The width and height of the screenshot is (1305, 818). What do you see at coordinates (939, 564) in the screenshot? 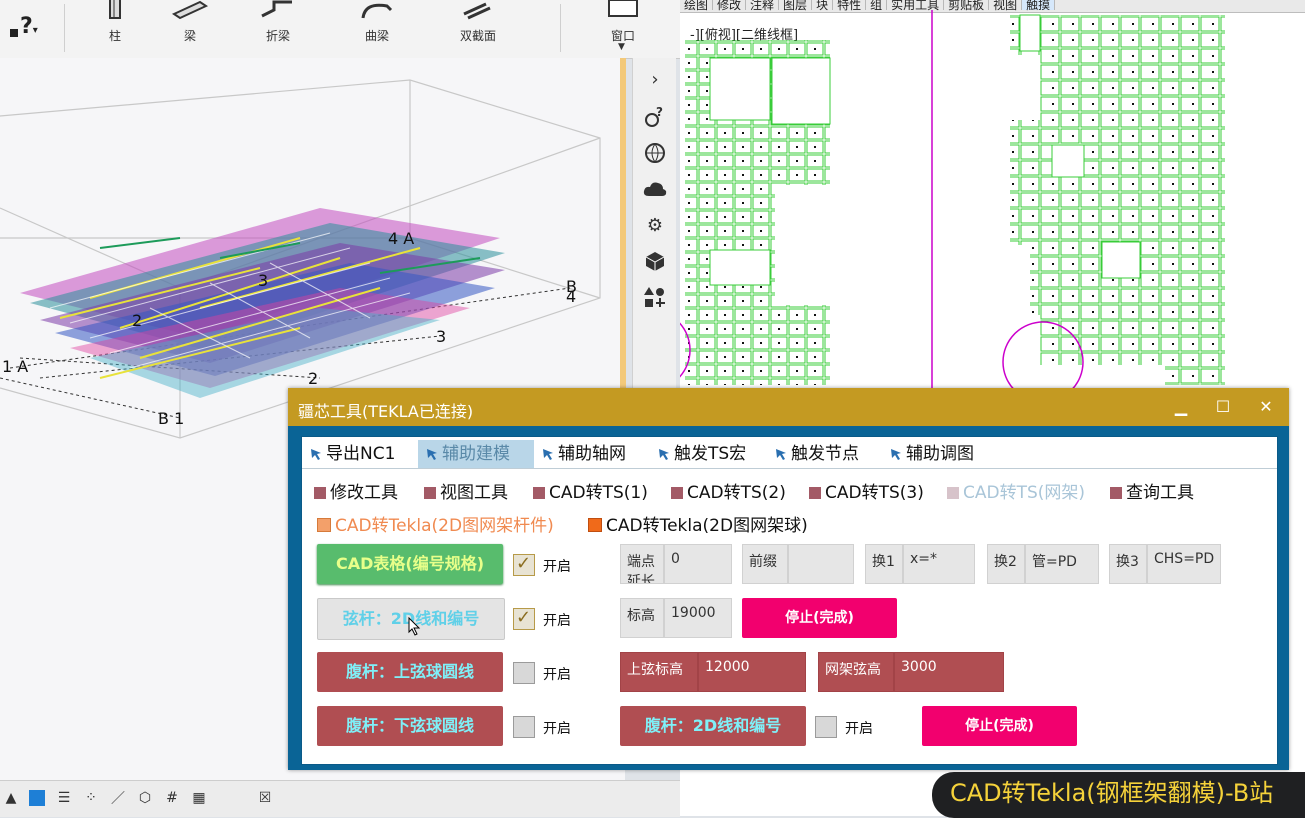
I see `replace1-input: x=*` at bounding box center [939, 564].